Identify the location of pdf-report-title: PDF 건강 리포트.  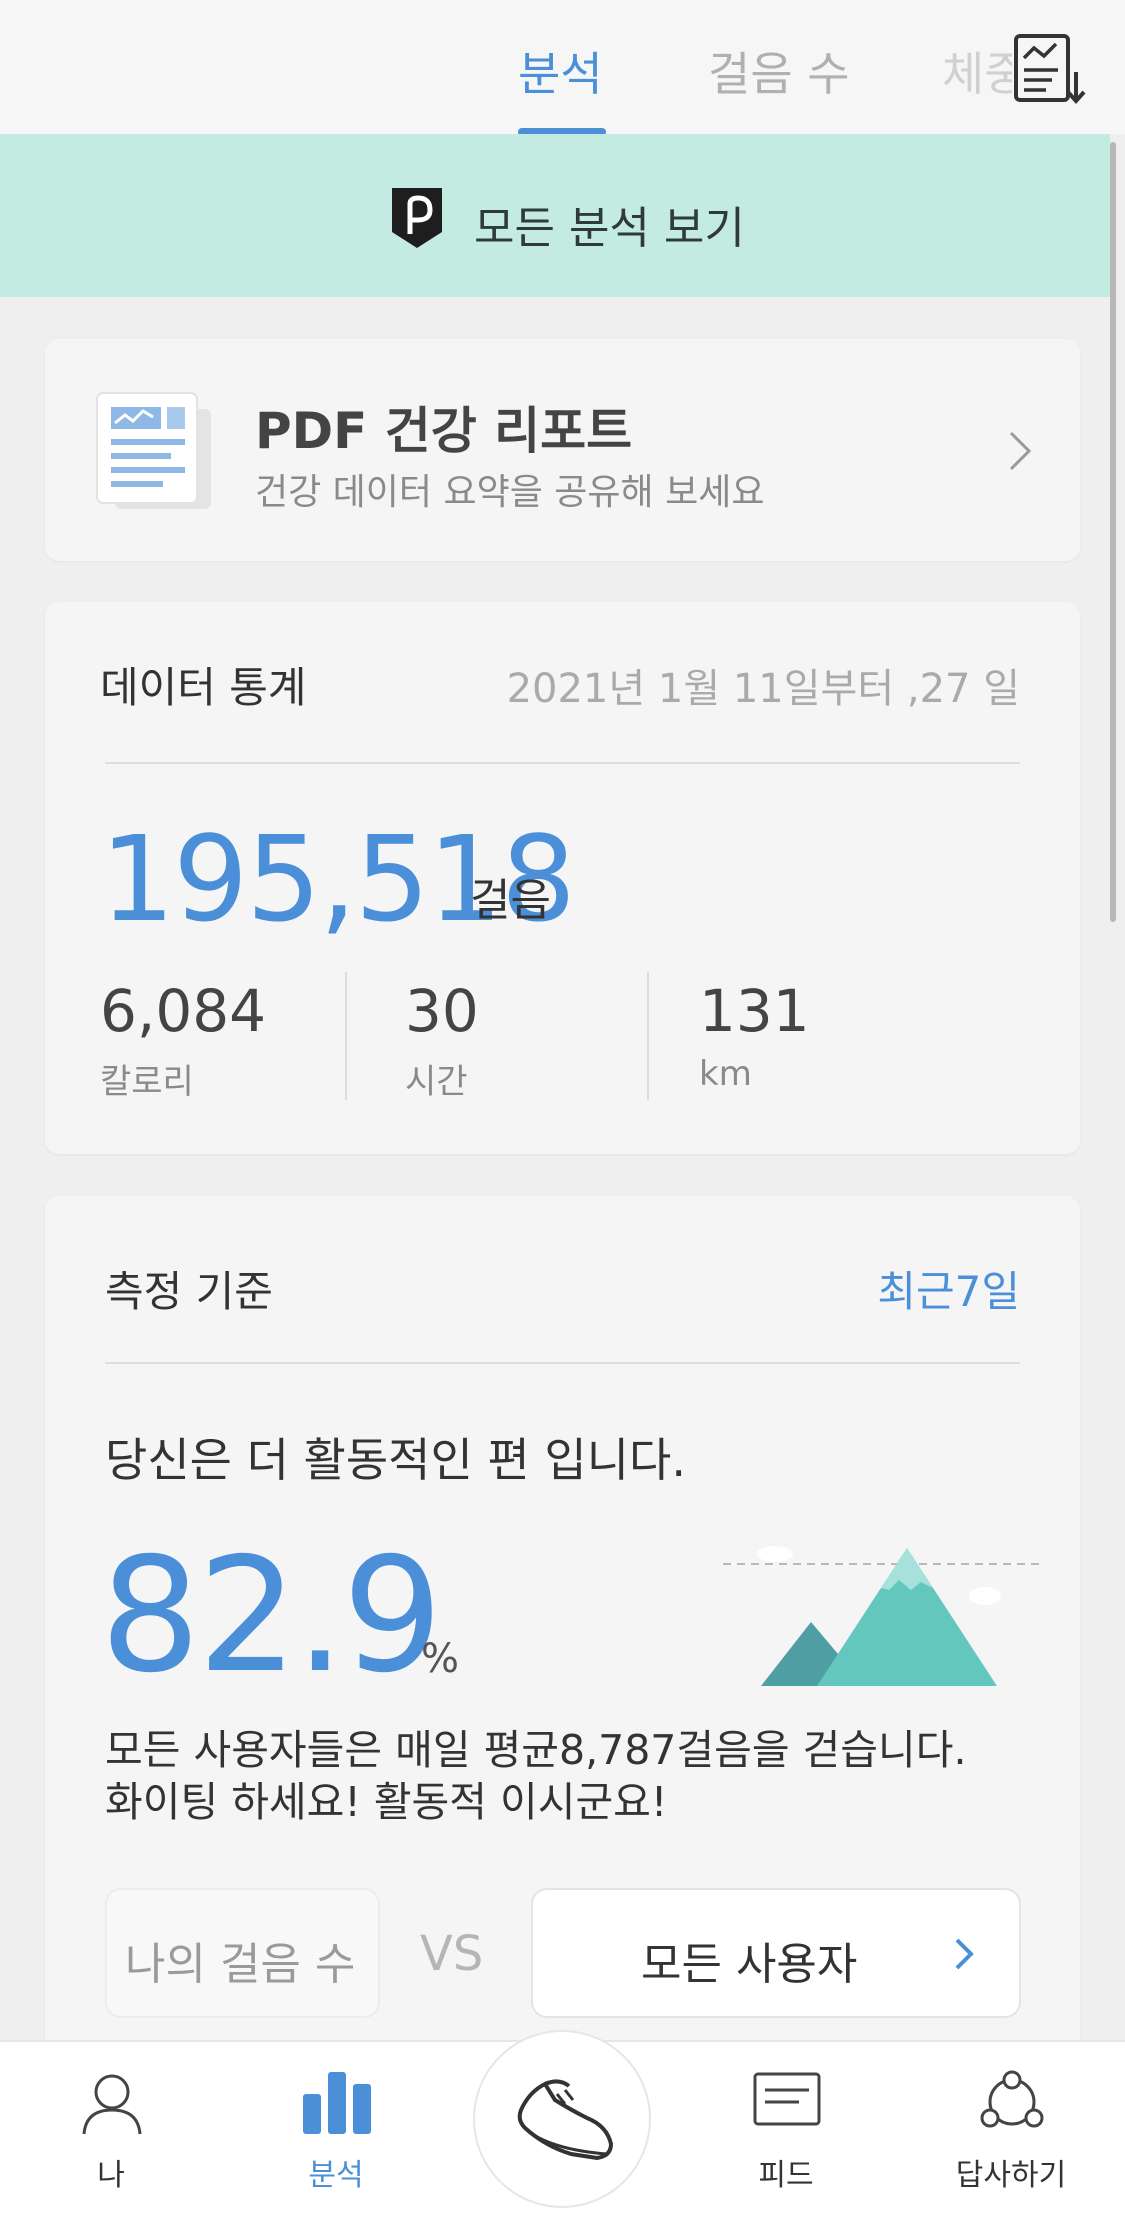
(444, 431).